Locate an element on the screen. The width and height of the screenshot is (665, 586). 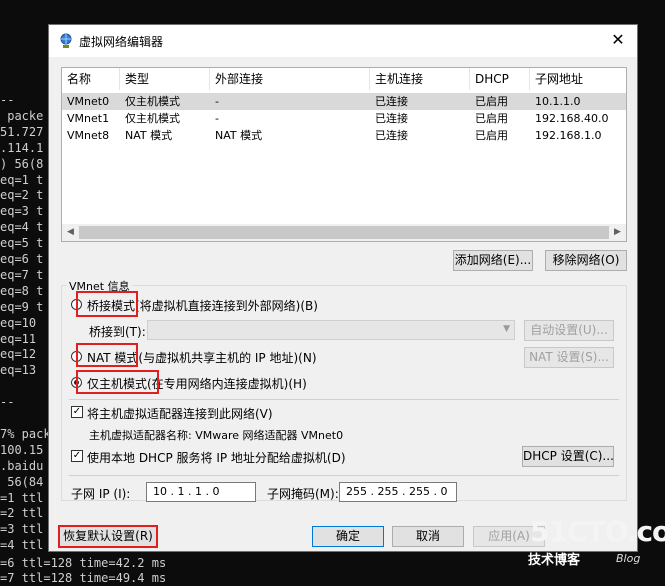
terminal-line: .114.1 is located at coordinates (22, 147).